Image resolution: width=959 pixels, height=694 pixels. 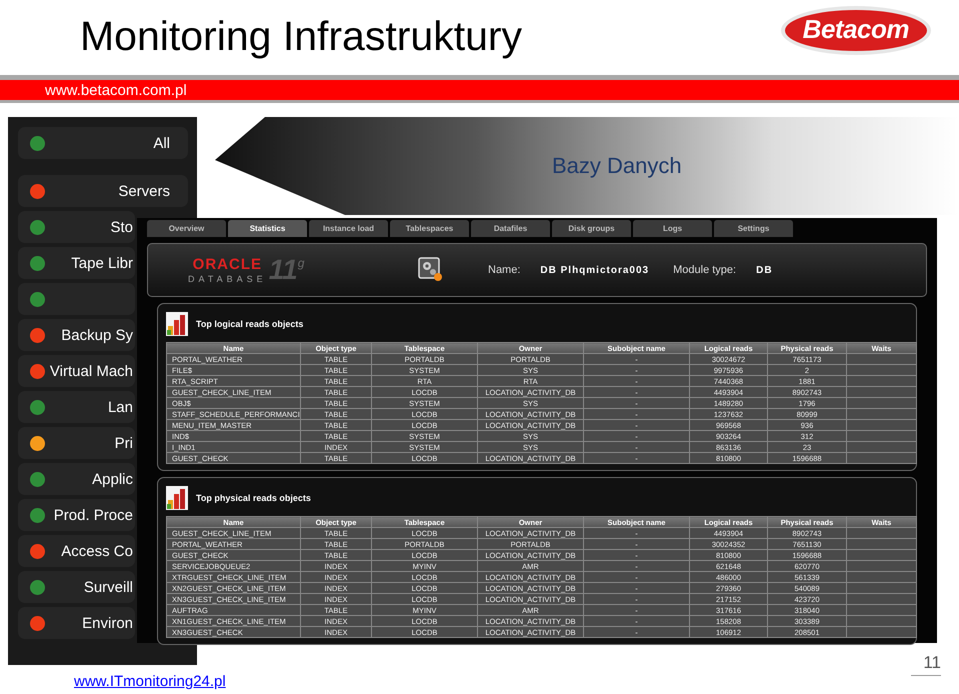 What do you see at coordinates (753, 228) in the screenshot?
I see `tab: Settings` at bounding box center [753, 228].